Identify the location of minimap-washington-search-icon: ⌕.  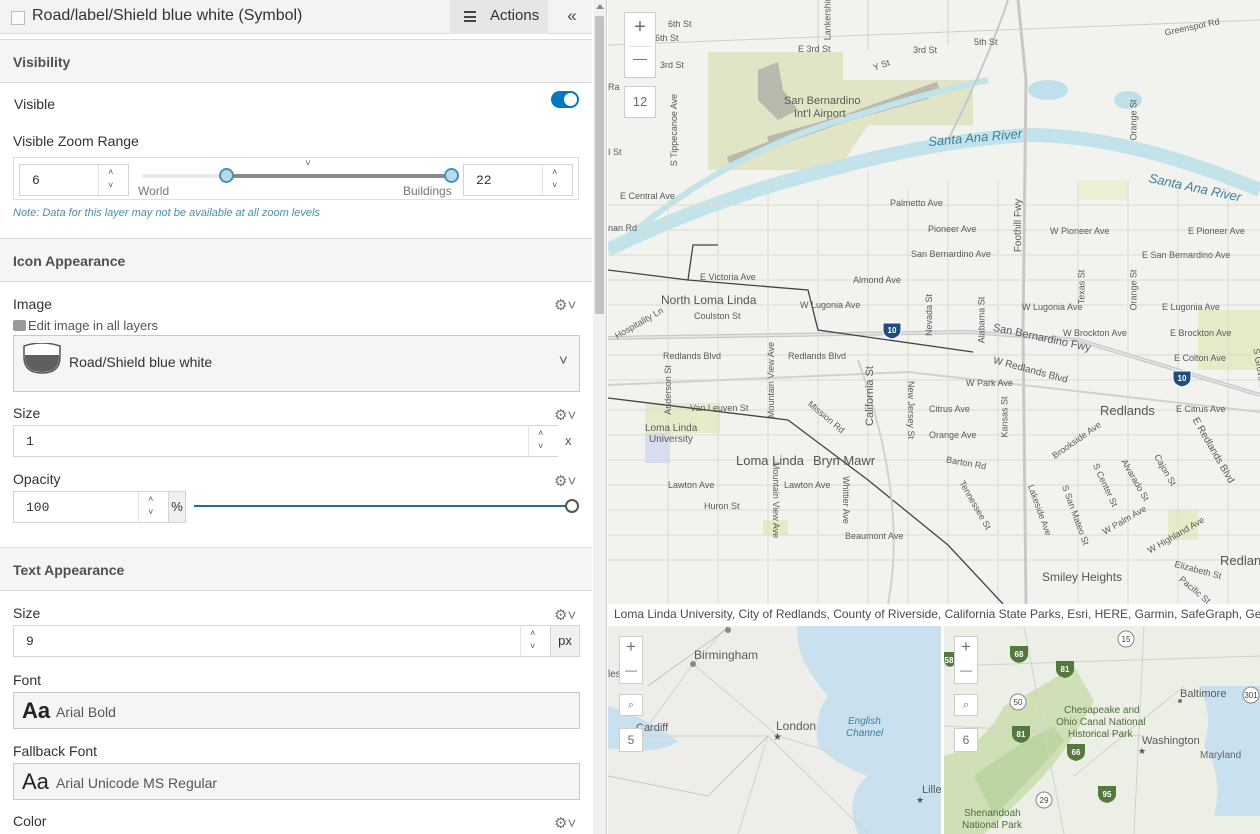
(966, 705).